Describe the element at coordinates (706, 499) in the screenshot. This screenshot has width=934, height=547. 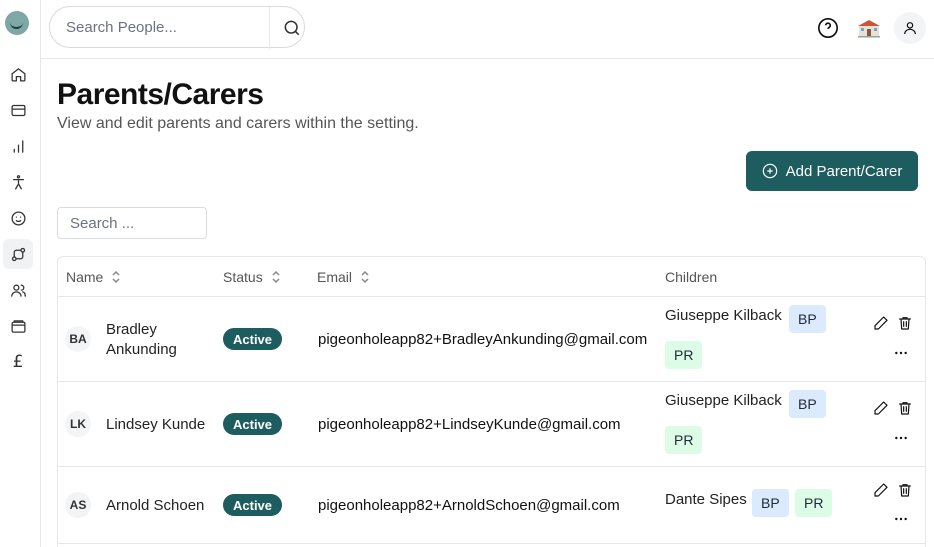
I see `child-name: Dante Sipes` at that location.